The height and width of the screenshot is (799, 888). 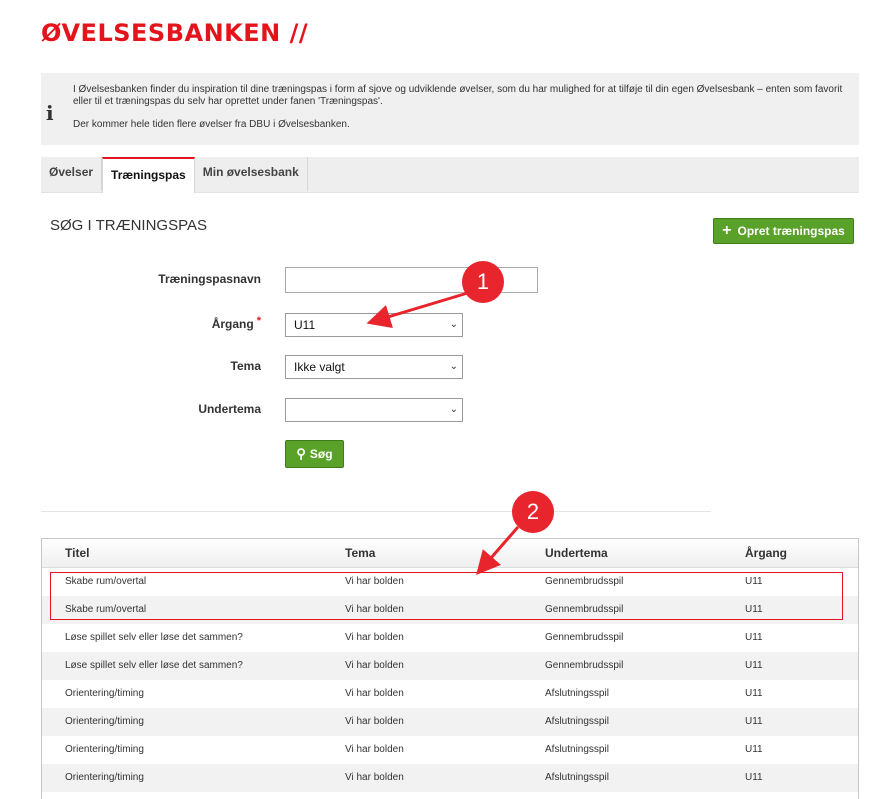 I want to click on annotation-badge-2: 2, so click(x=533, y=512).